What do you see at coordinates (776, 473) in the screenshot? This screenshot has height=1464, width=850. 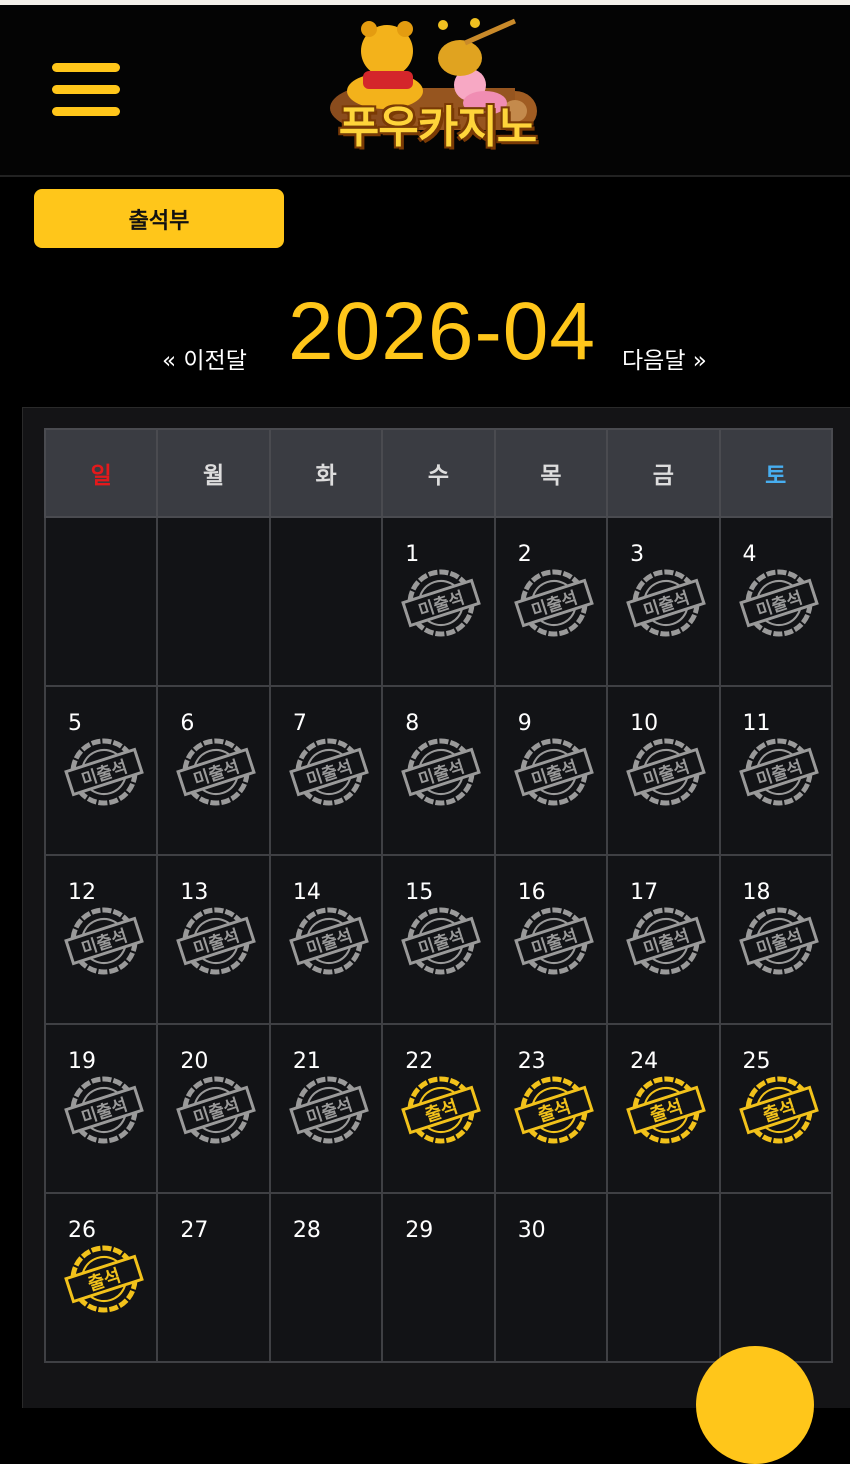 I see `weekday-sat: 토` at bounding box center [776, 473].